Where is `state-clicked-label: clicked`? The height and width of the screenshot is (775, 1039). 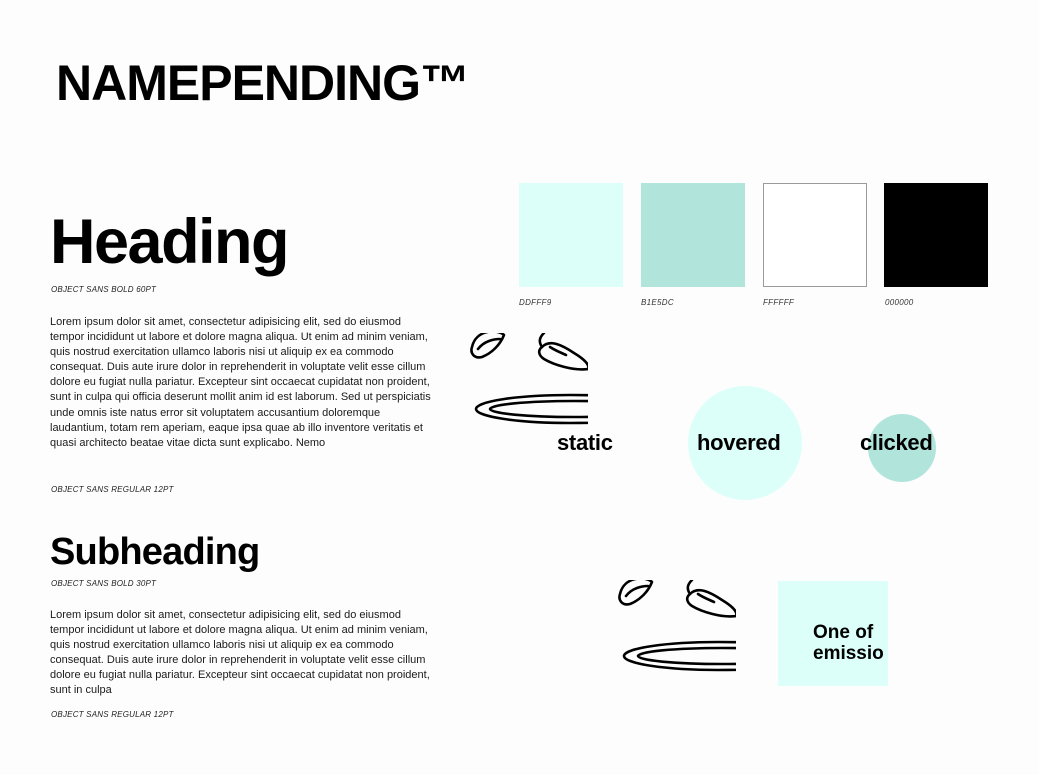 state-clicked-label: clicked is located at coordinates (896, 443).